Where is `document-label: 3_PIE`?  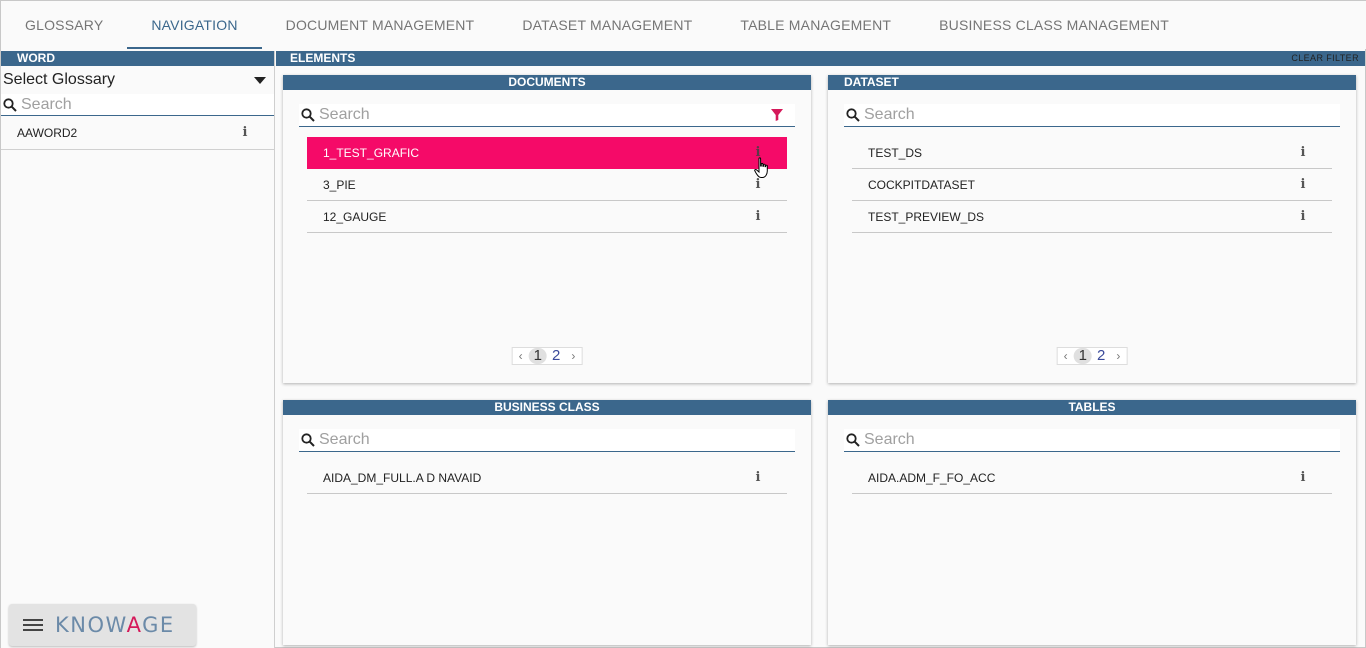
document-label: 3_PIE is located at coordinates (339, 184).